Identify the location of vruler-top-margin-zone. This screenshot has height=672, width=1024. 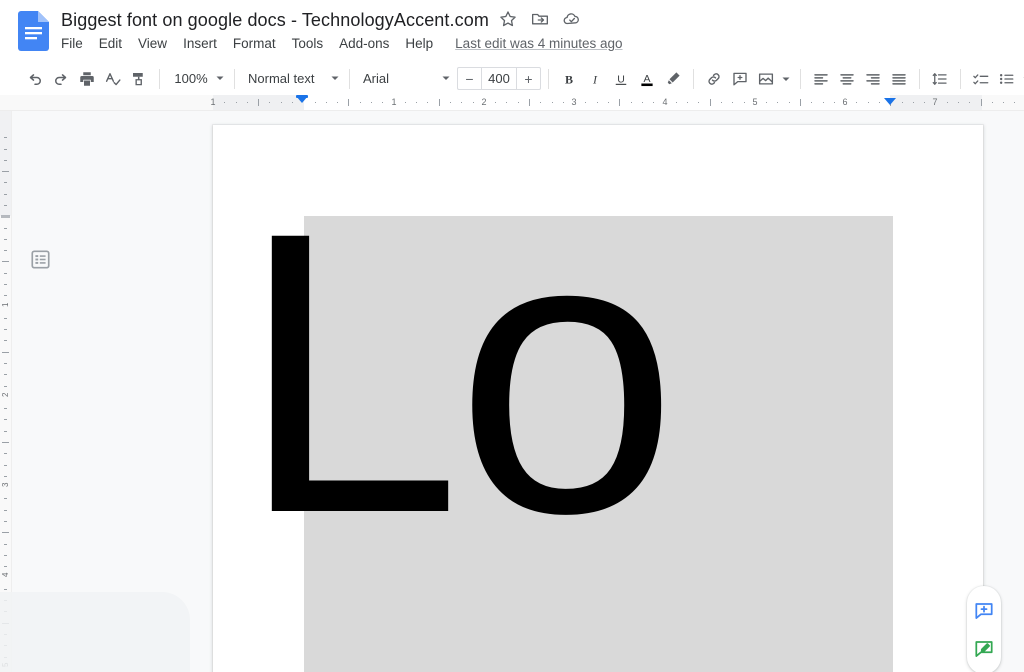
(5, 163).